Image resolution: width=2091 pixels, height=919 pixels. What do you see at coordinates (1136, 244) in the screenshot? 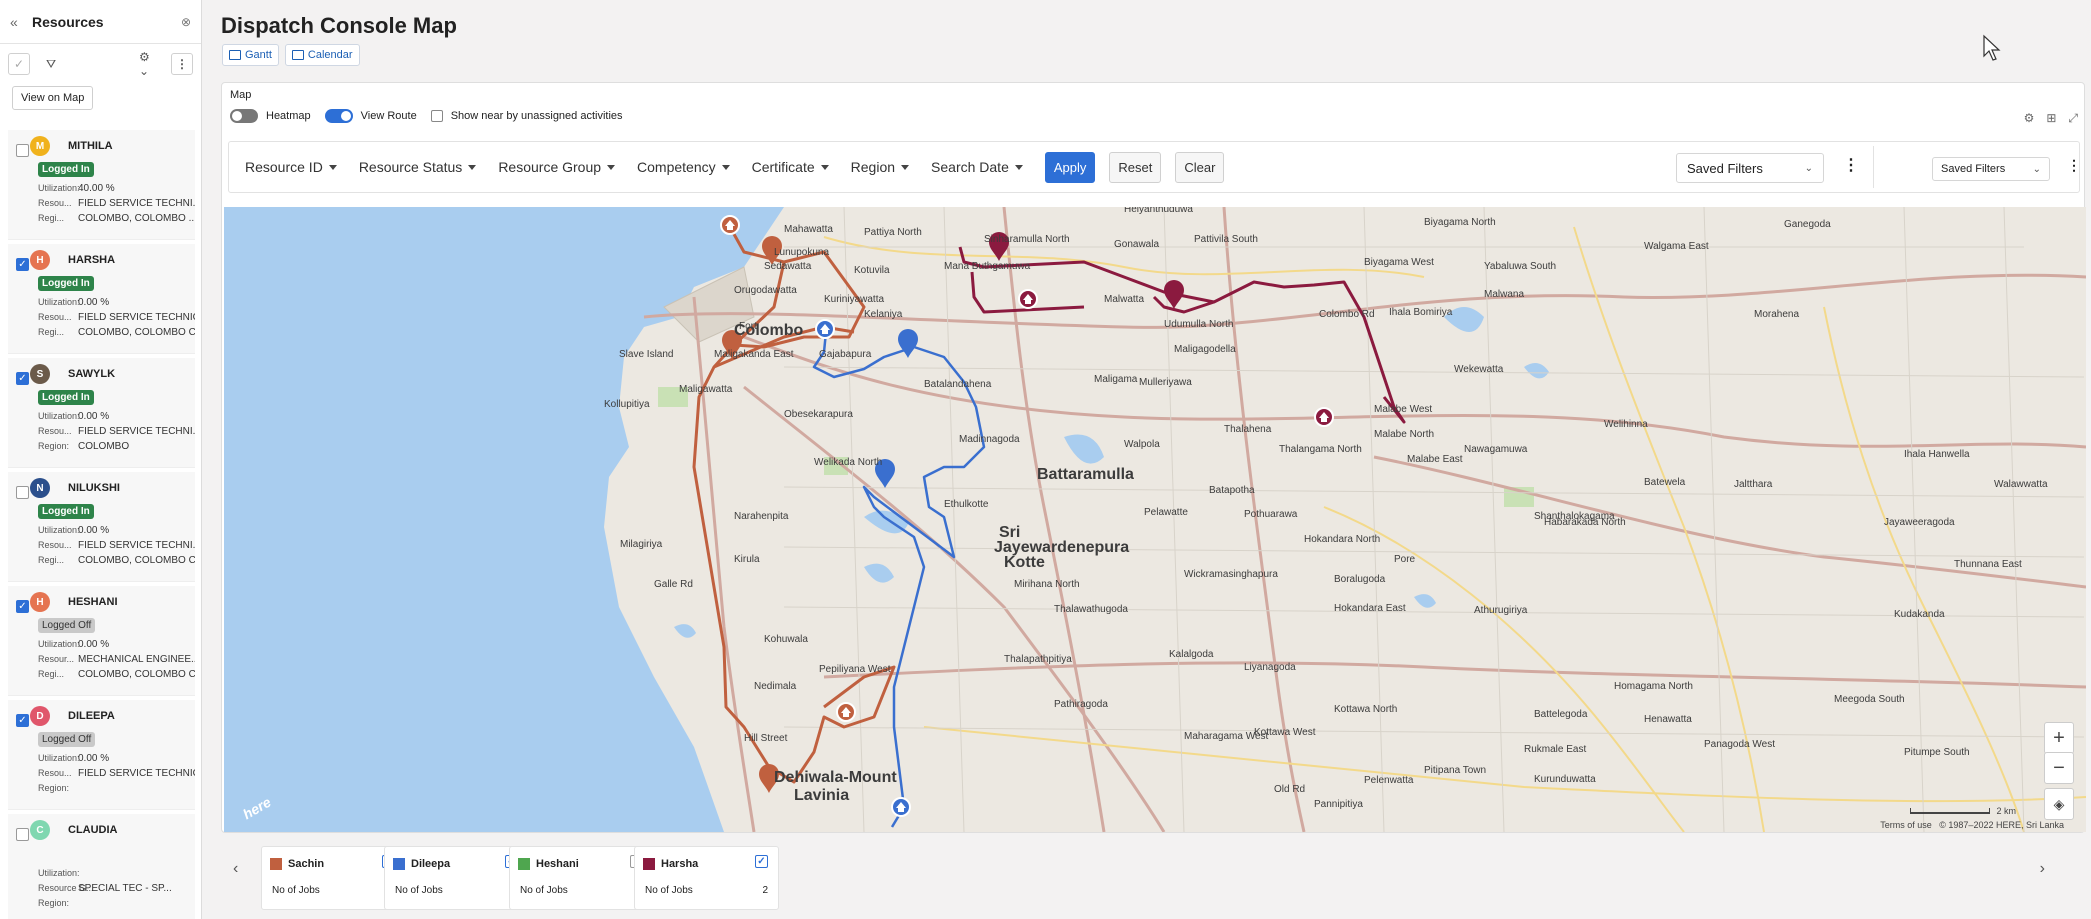
I see `map-label: Gonawala` at bounding box center [1136, 244].